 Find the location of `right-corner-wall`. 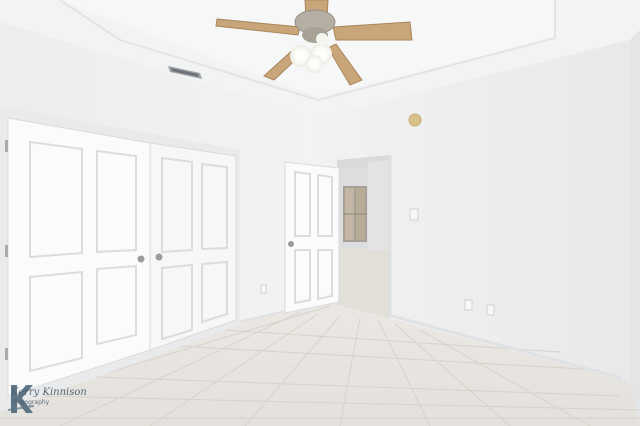

right-corner-wall is located at coordinates (635, 228).